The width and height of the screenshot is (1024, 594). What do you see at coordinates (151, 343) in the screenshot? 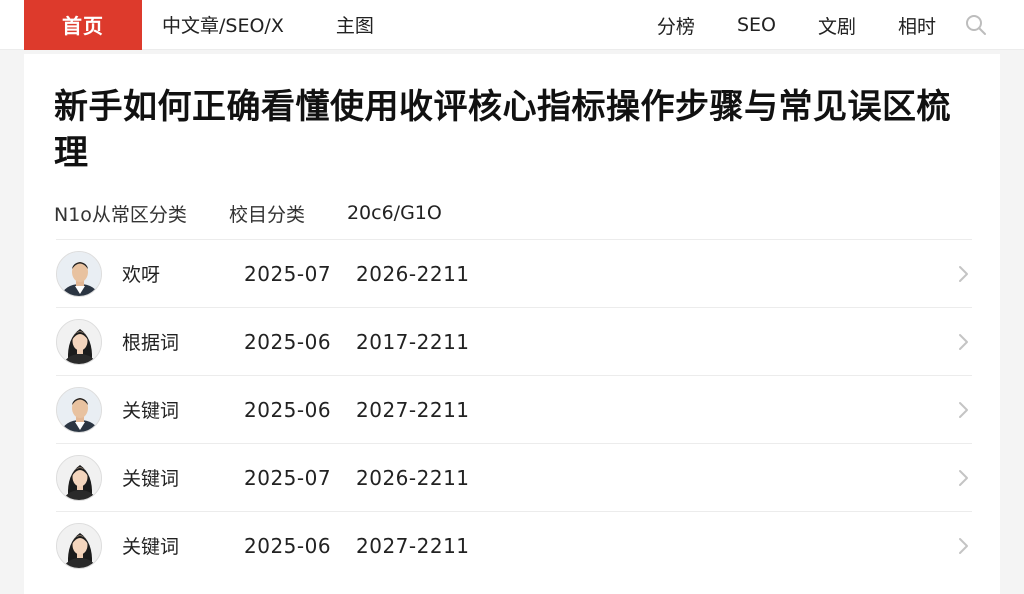
I see `row-name: 根据词` at bounding box center [151, 343].